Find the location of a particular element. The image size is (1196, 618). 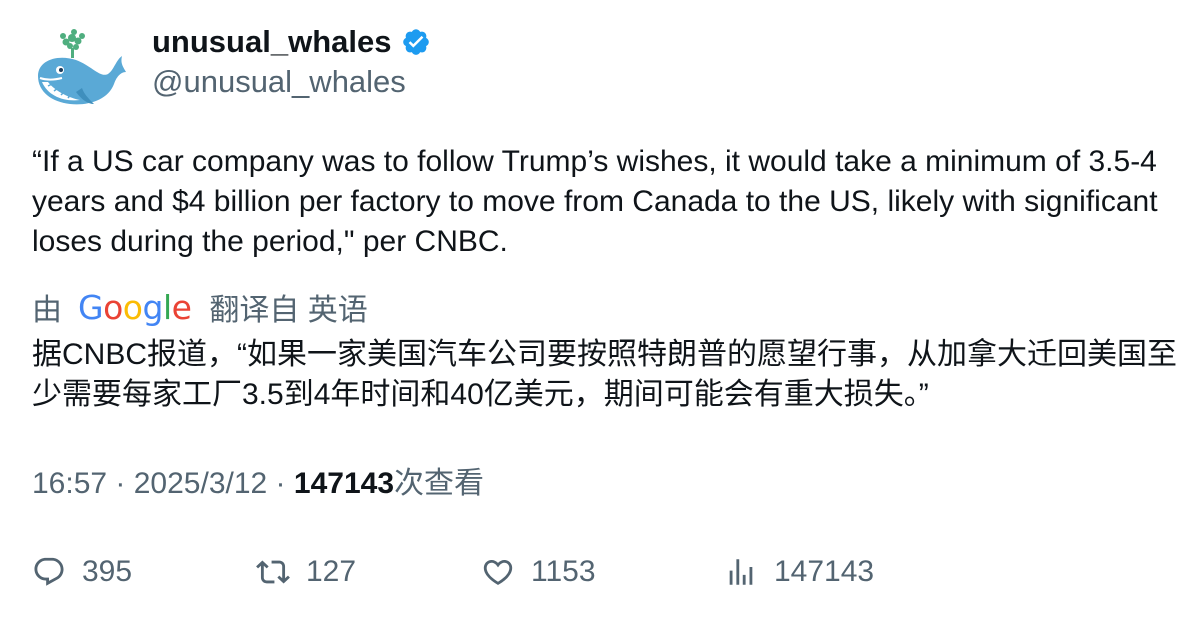

google-logo-letter: G is located at coordinates (91, 307).